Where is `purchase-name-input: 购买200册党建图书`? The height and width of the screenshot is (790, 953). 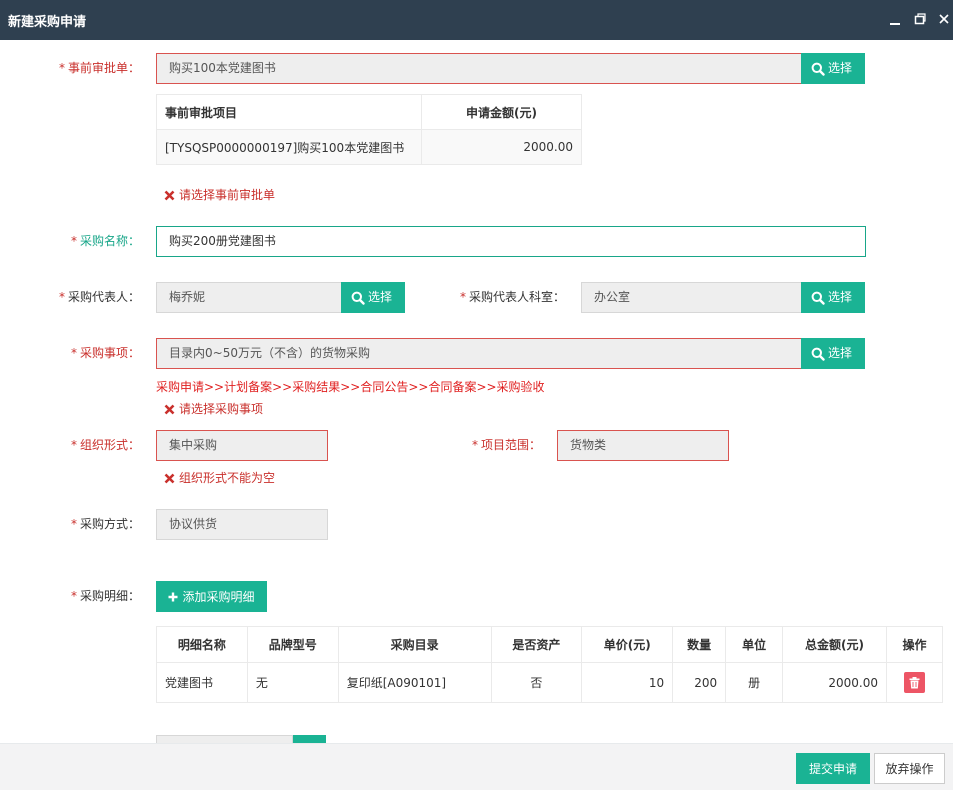
purchase-name-input: 购买200册党建图书 is located at coordinates (511, 241).